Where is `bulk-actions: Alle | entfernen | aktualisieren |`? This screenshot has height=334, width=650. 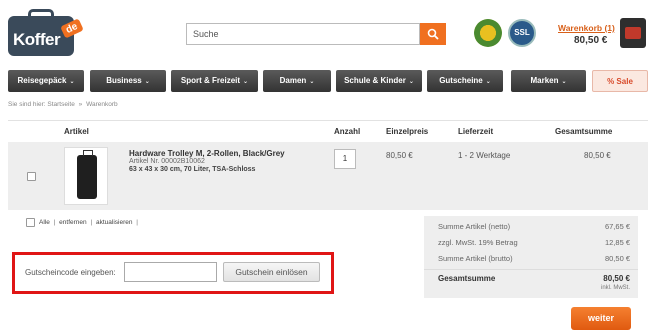
bulk-actions: Alle | entfernen | aktualisieren | is located at coordinates (83, 222).